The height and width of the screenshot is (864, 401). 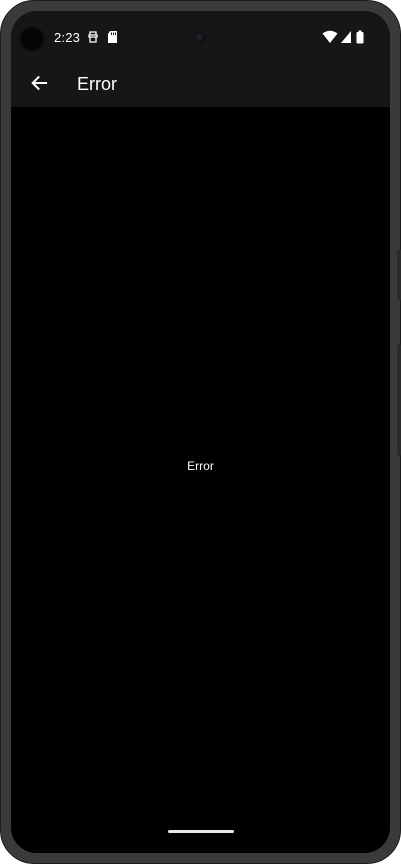 What do you see at coordinates (32, 39) in the screenshot?
I see `front-camera` at bounding box center [32, 39].